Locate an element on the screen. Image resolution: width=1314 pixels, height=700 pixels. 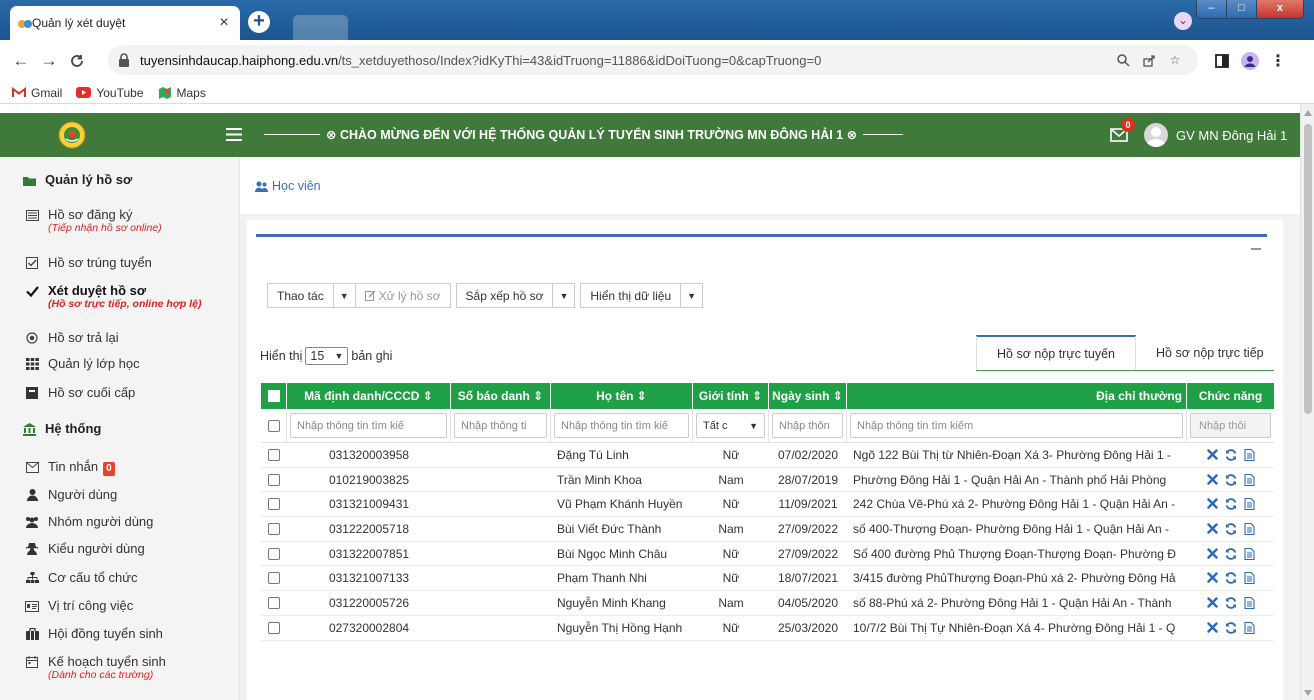
filter-address-input: Nhập thông tin tìm kiếm is located at coordinates (1016, 425).